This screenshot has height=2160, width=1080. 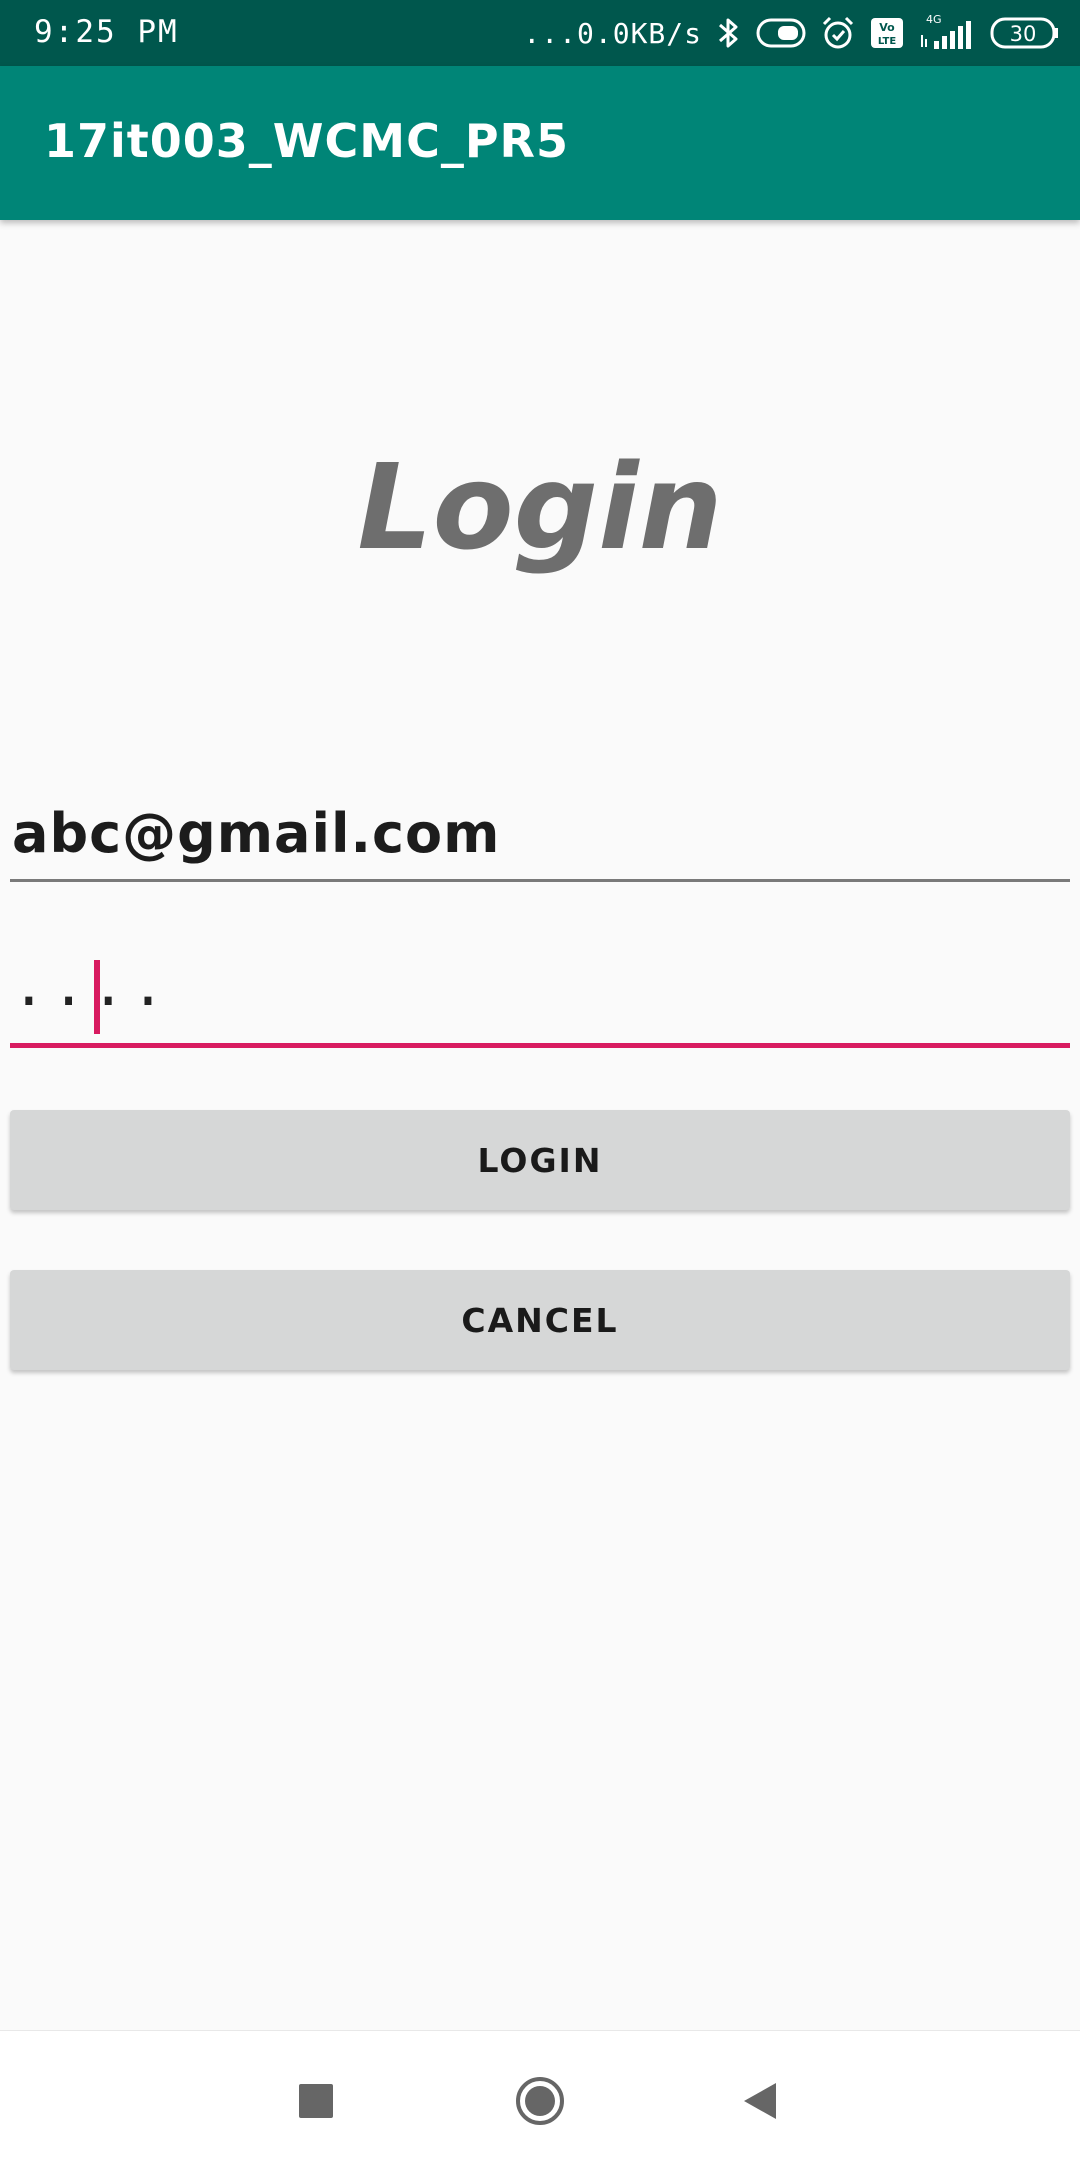 I want to click on recent-apps-icon, so click(x=316, y=2101).